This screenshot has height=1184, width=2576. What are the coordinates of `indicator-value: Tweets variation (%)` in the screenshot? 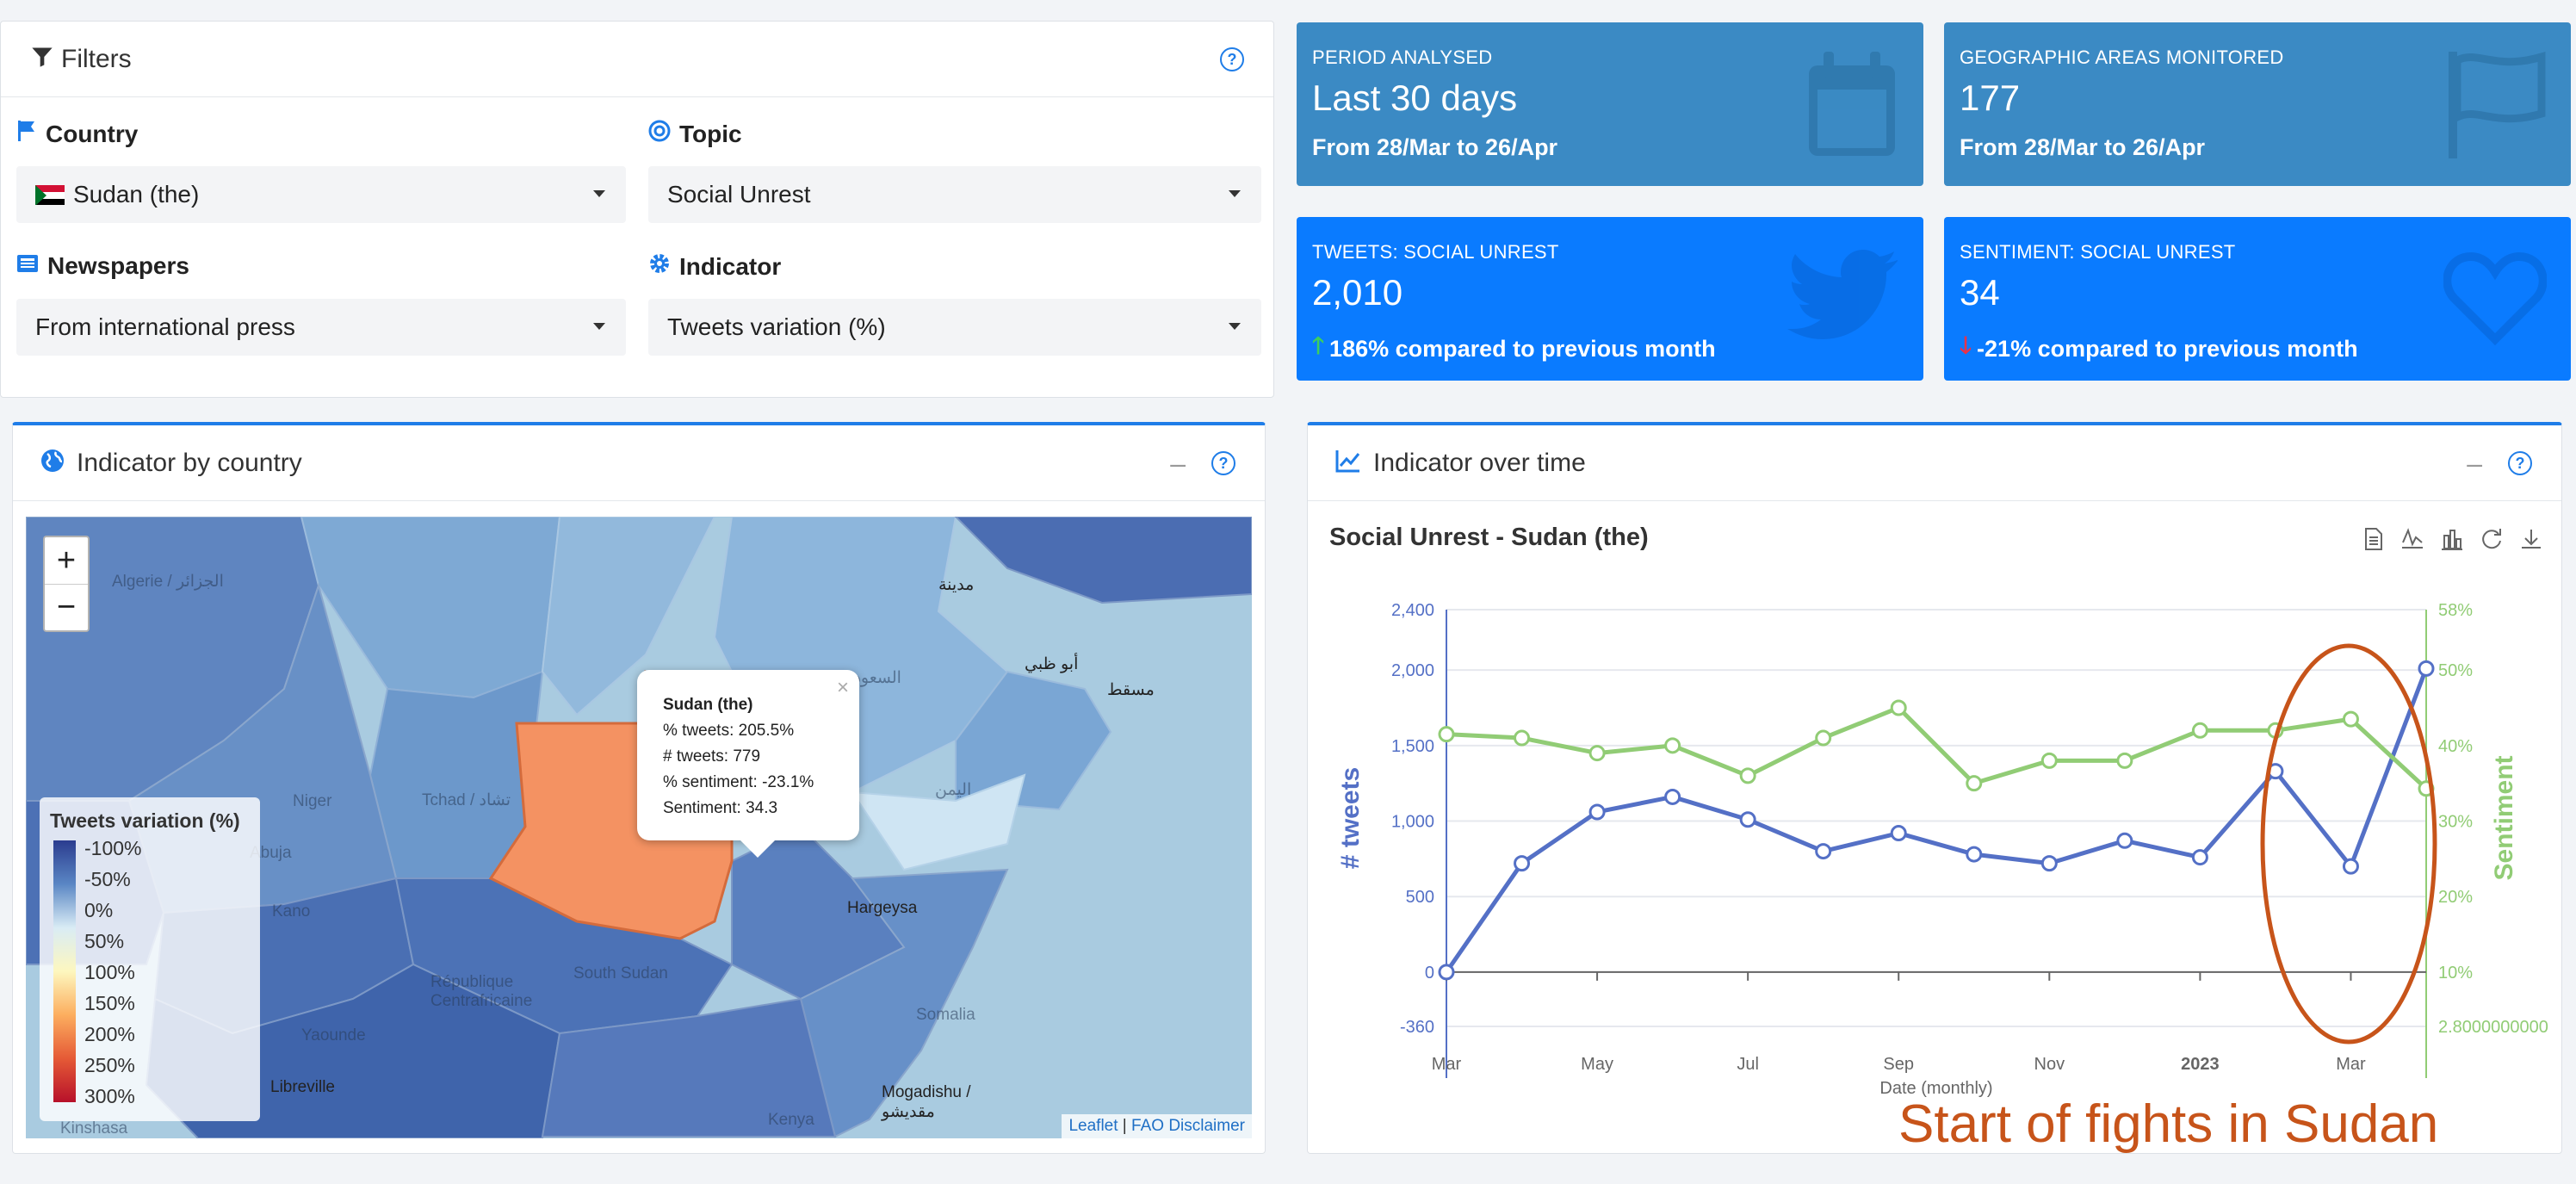 It's located at (777, 326).